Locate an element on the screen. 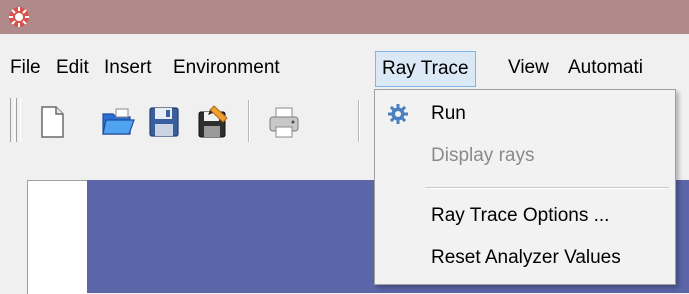 The width and height of the screenshot is (689, 294). new-file-icon is located at coordinates (52, 122).